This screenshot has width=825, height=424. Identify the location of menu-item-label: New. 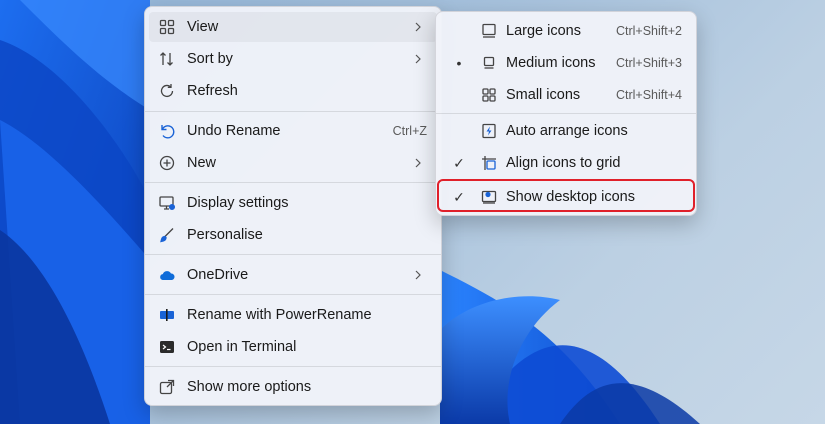
(202, 163).